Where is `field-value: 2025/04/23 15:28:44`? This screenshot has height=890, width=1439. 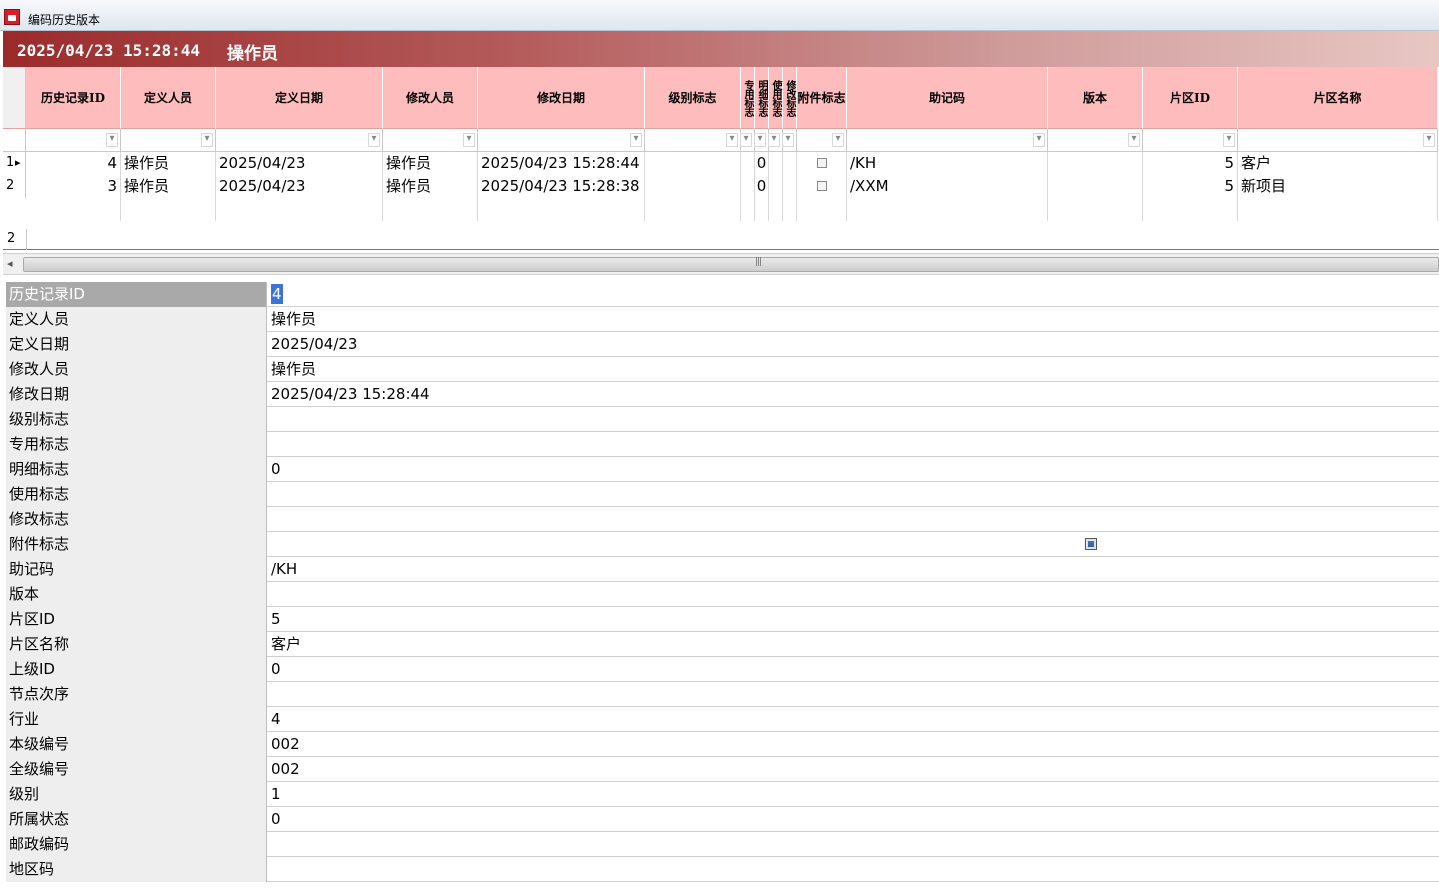
field-value: 2025/04/23 15:28:44 is located at coordinates (350, 394).